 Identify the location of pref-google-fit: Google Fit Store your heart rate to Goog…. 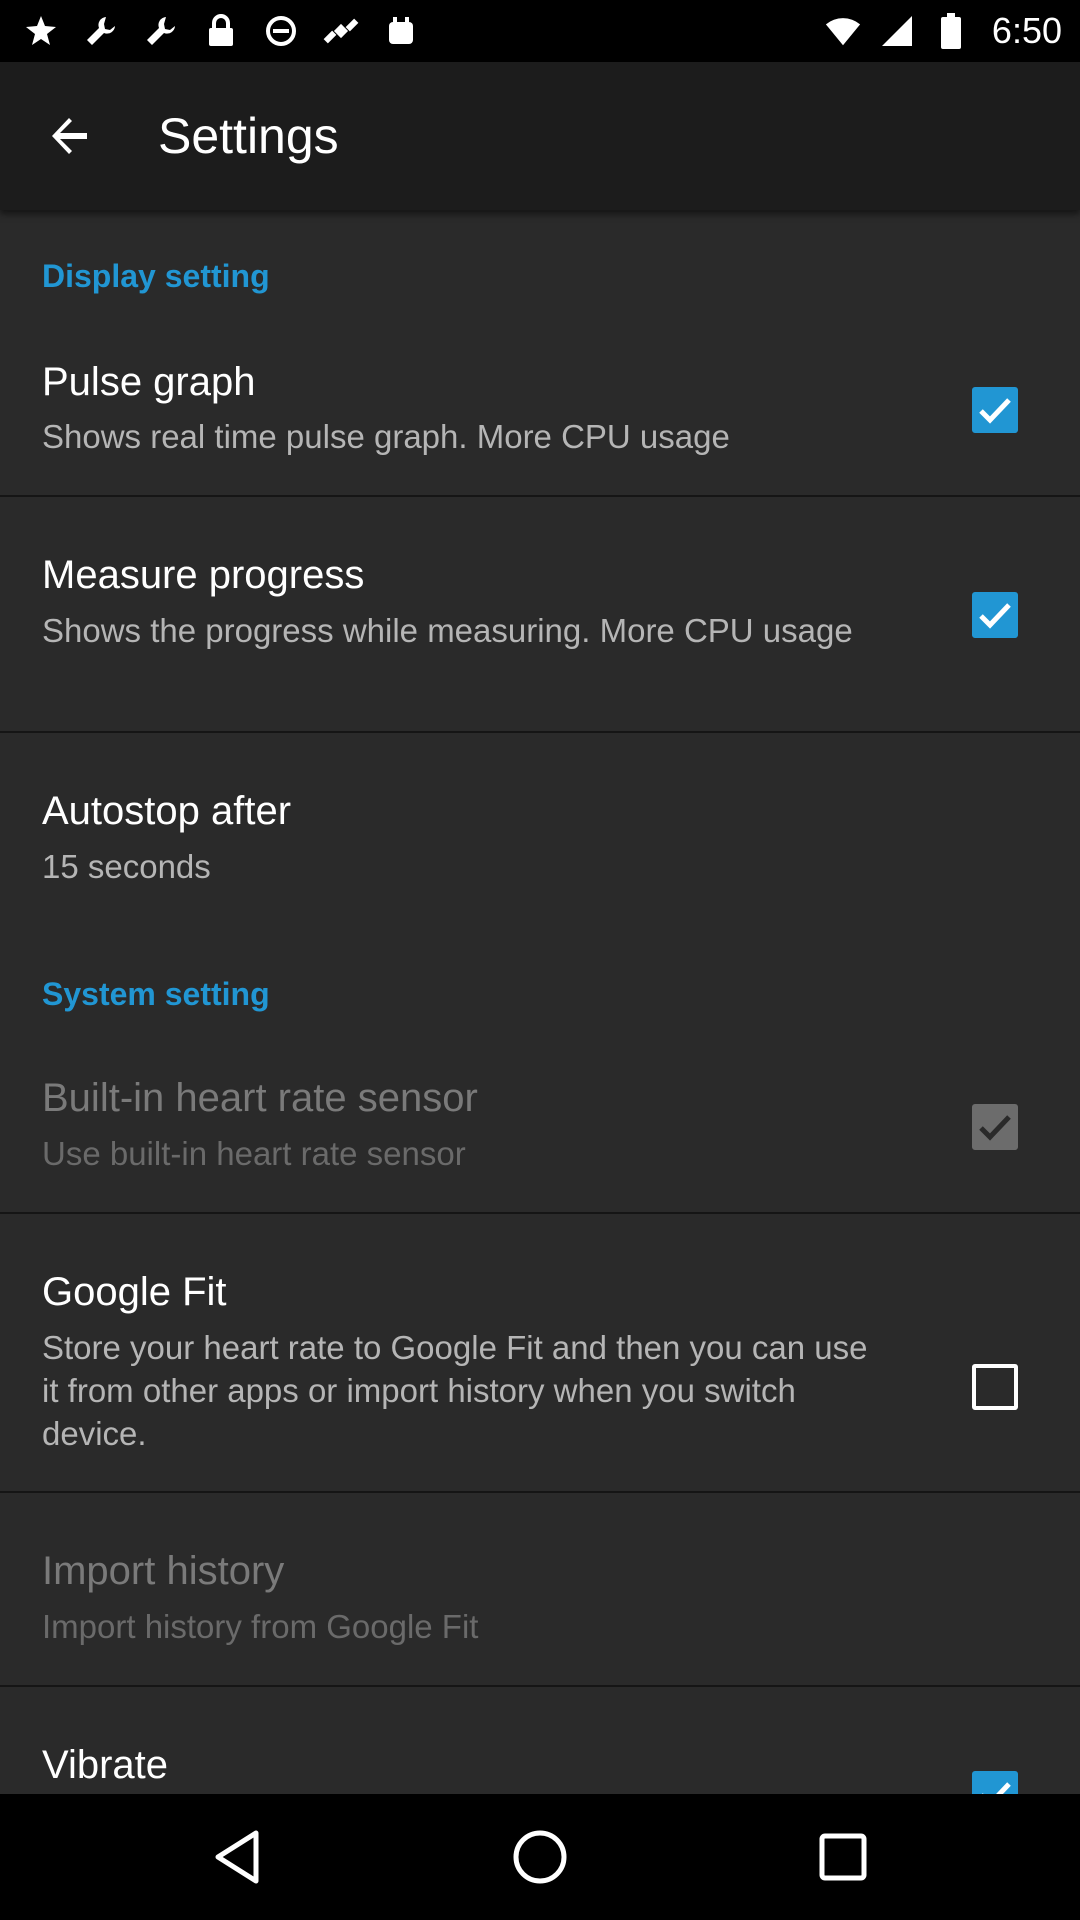
(540, 1354).